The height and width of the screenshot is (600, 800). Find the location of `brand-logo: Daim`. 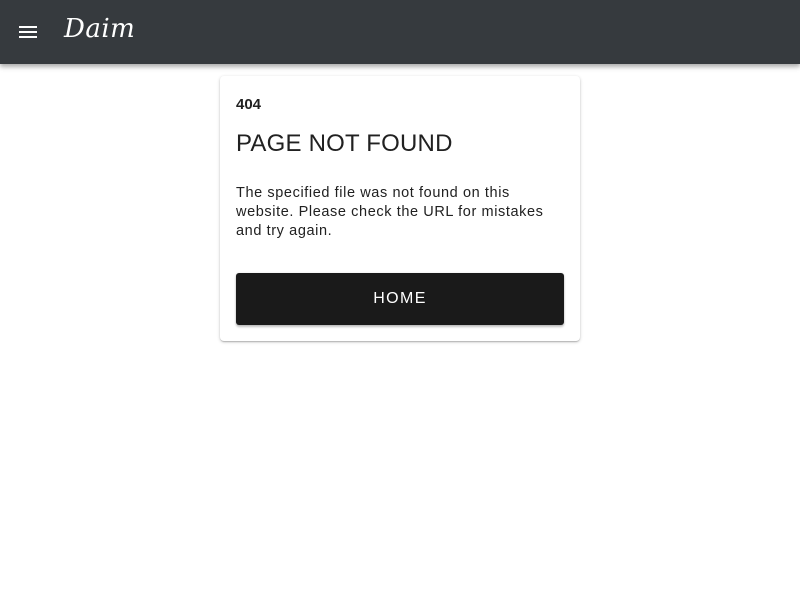

brand-logo: Daim is located at coordinates (99, 29).